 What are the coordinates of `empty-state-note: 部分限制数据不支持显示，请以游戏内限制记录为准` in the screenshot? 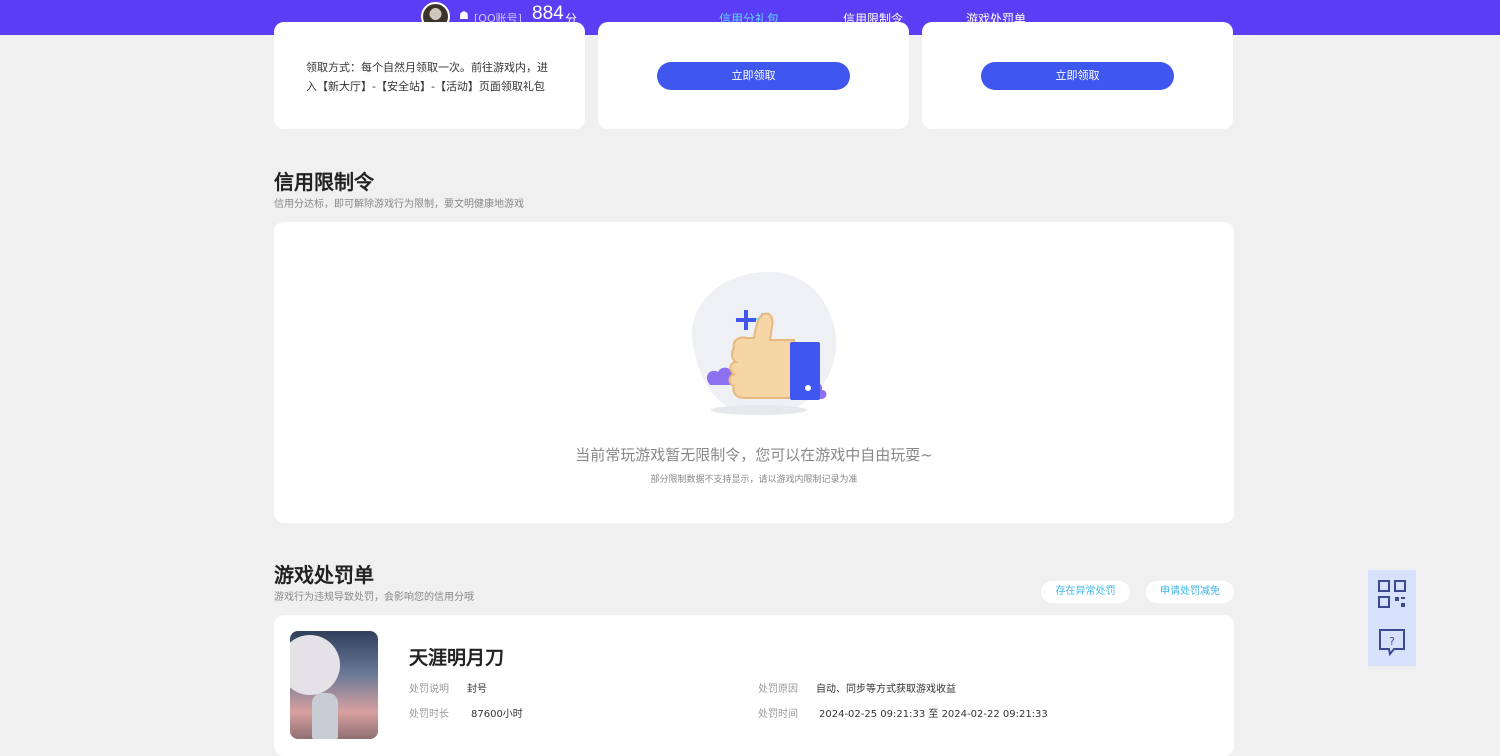 It's located at (754, 480).